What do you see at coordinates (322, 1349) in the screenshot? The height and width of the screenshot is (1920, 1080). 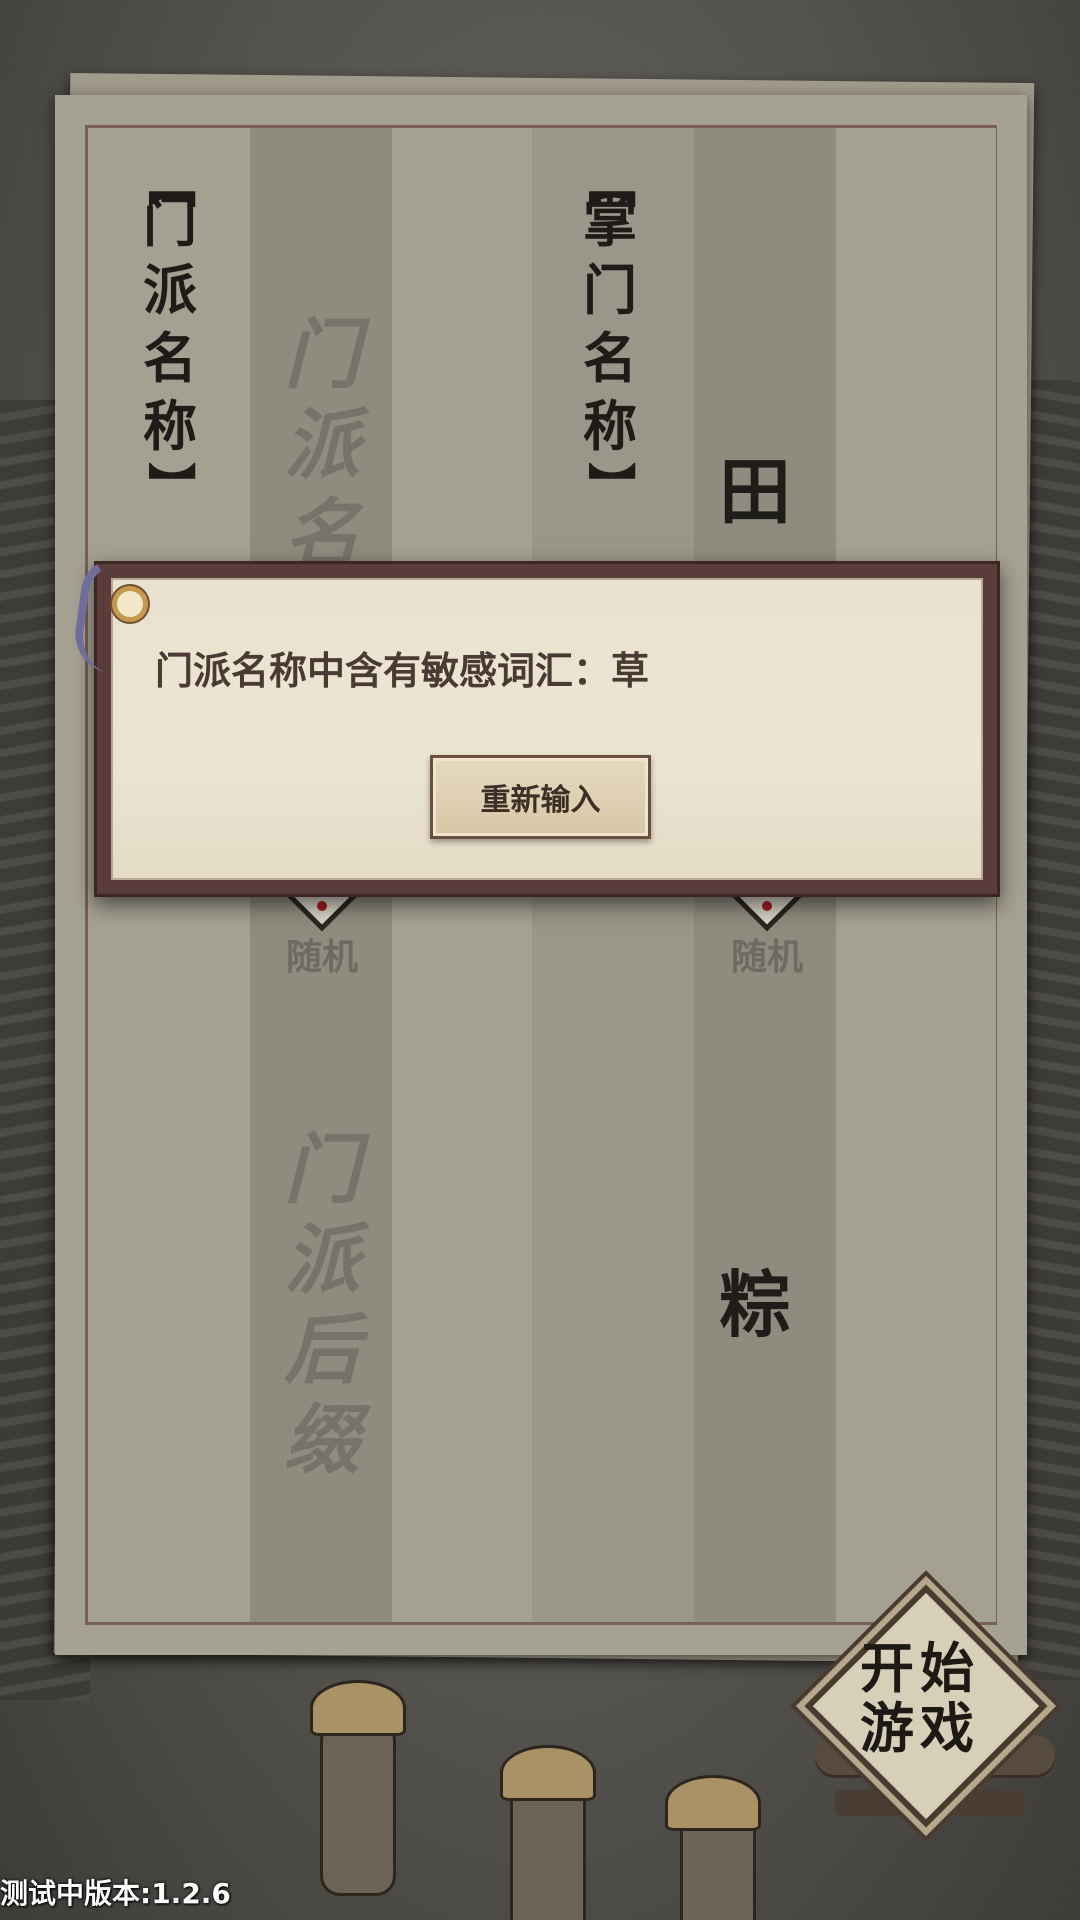 I see `placeholder-char: 后` at bounding box center [322, 1349].